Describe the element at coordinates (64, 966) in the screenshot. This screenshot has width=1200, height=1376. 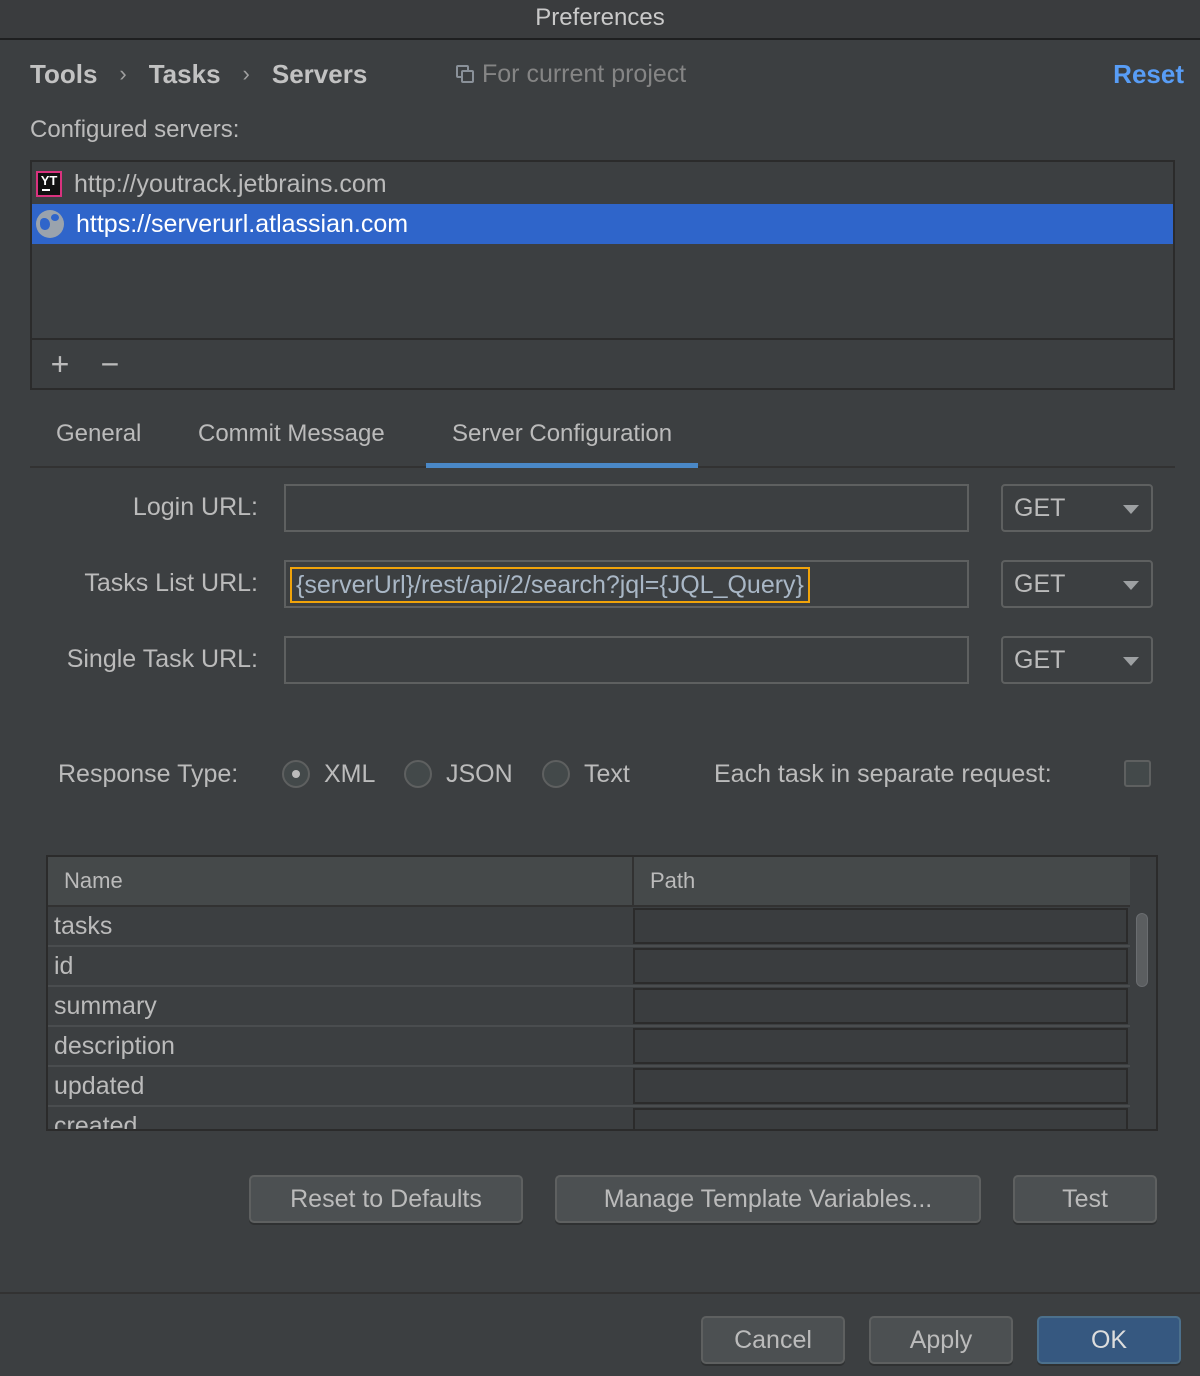
I see `row-name: id` at that location.